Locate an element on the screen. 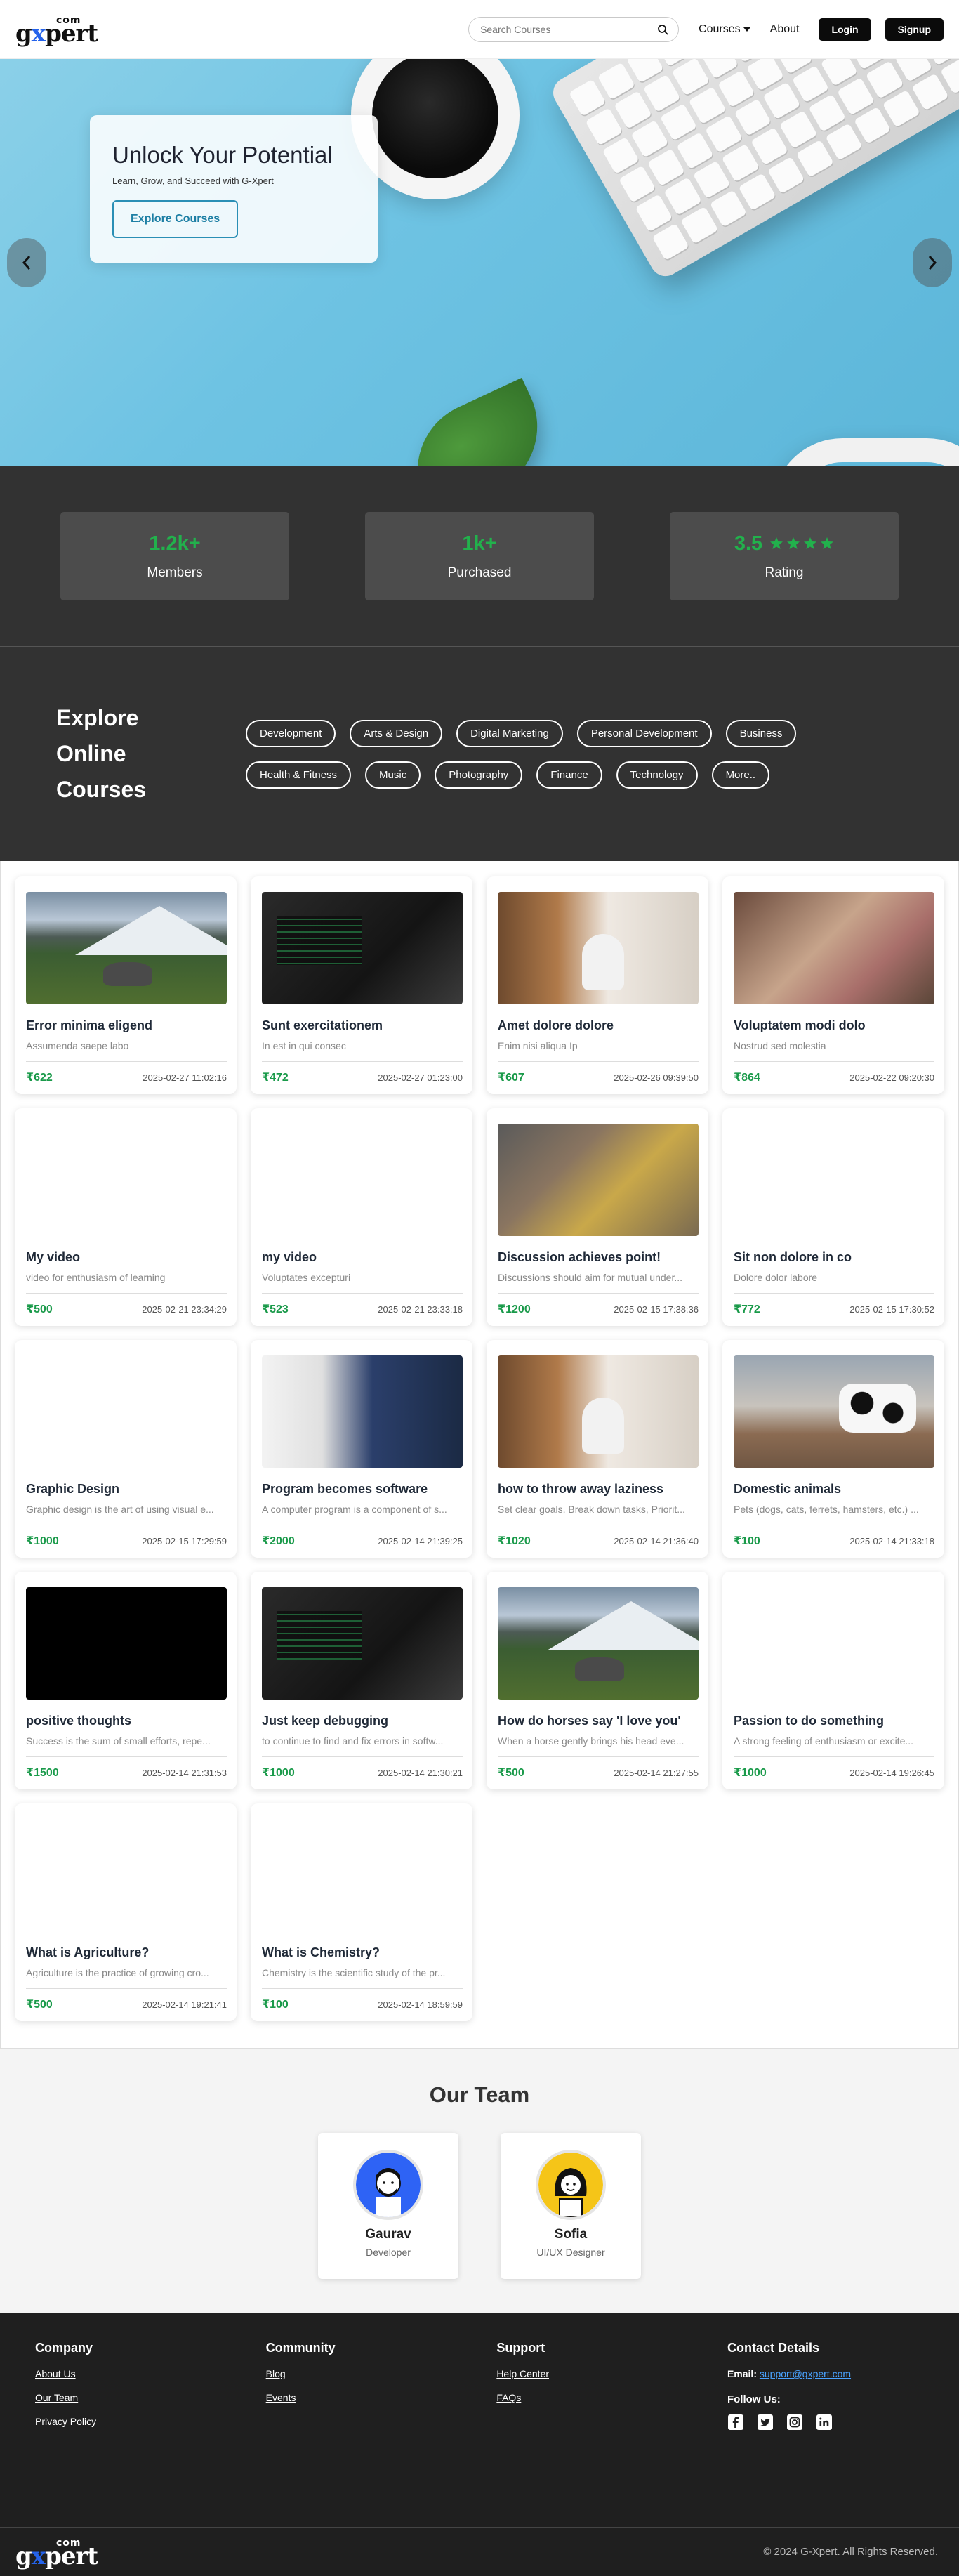 Image resolution: width=959 pixels, height=2576 pixels. login-button: Login is located at coordinates (845, 29).